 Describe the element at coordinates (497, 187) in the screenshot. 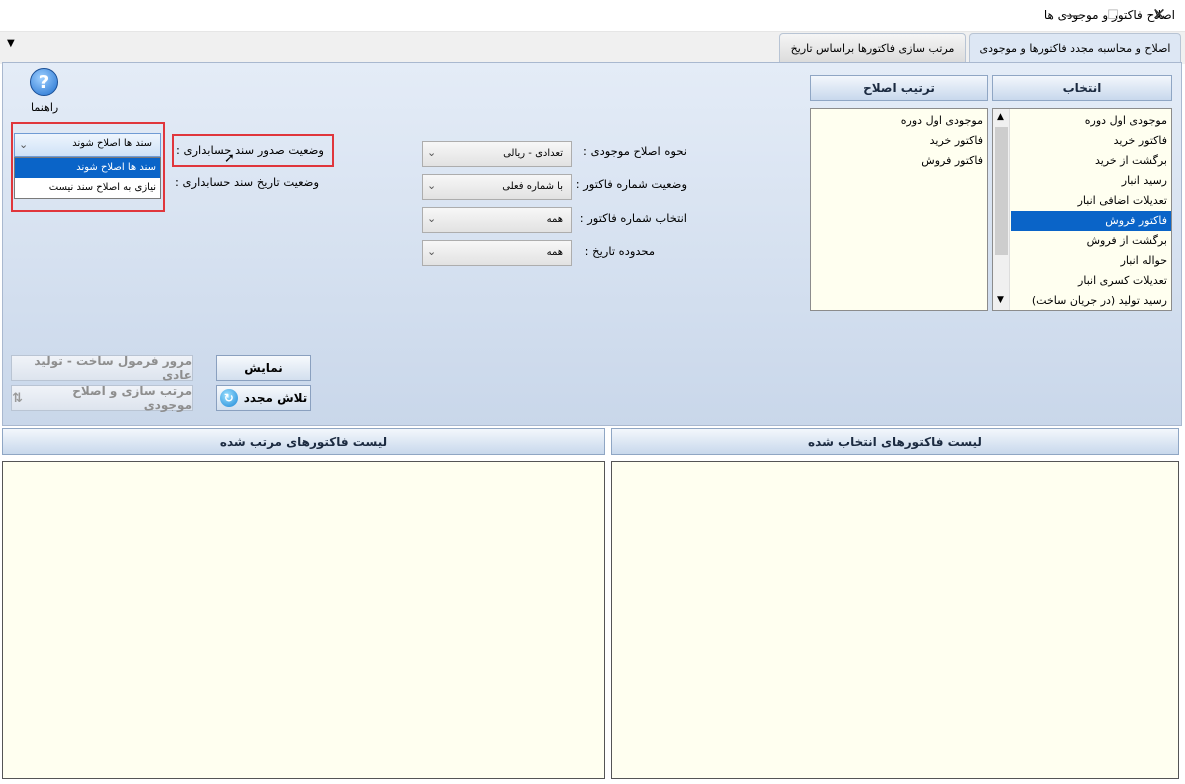

I see `invoice-number-status-combo: با شماره فعلی ⌄` at that location.